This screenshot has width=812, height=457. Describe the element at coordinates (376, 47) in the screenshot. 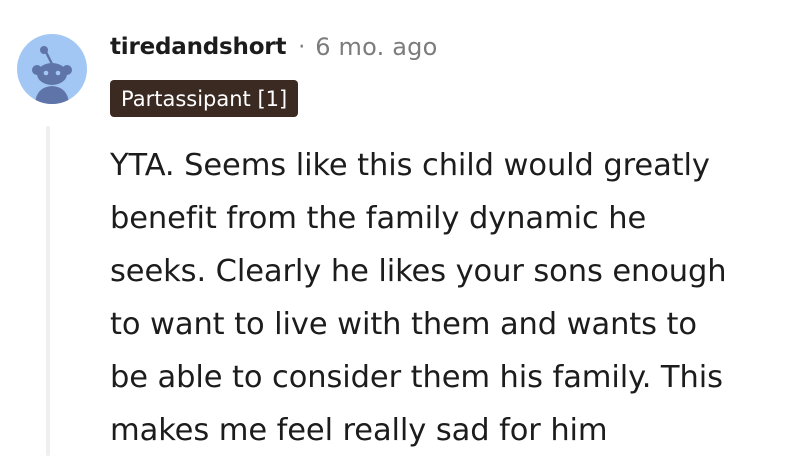

I see `timestamp-link: 6 mo. ago` at that location.